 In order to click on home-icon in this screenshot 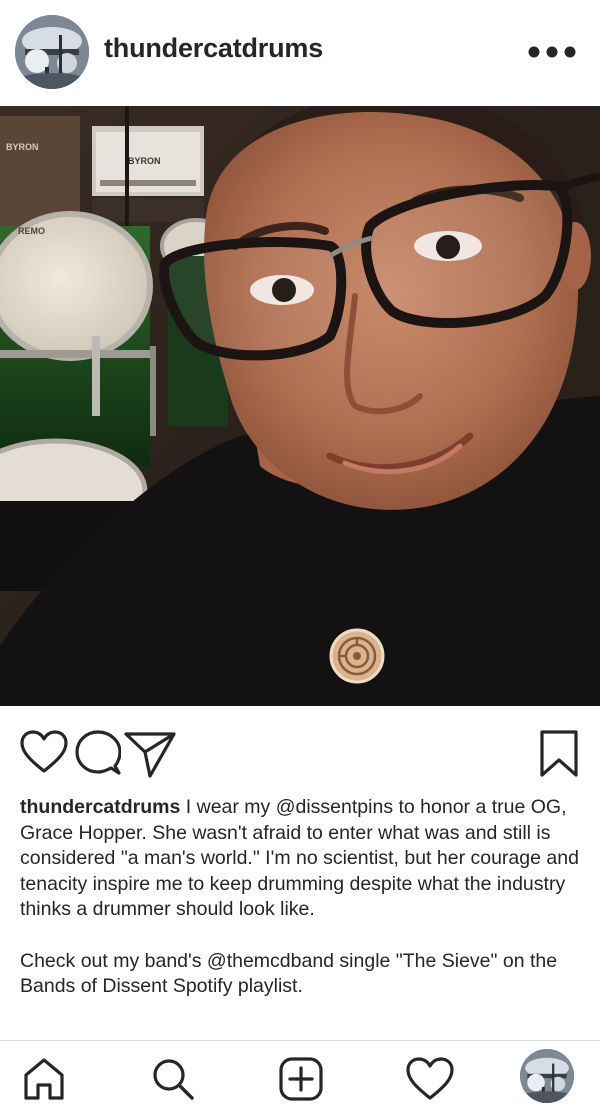, I will do `click(44, 1079)`.